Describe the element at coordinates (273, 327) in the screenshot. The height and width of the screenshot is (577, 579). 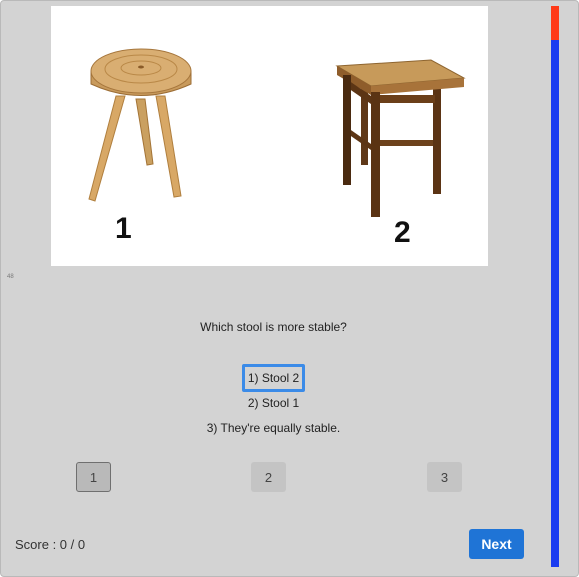
I see `question-text: Which stool is more stable?` at that location.